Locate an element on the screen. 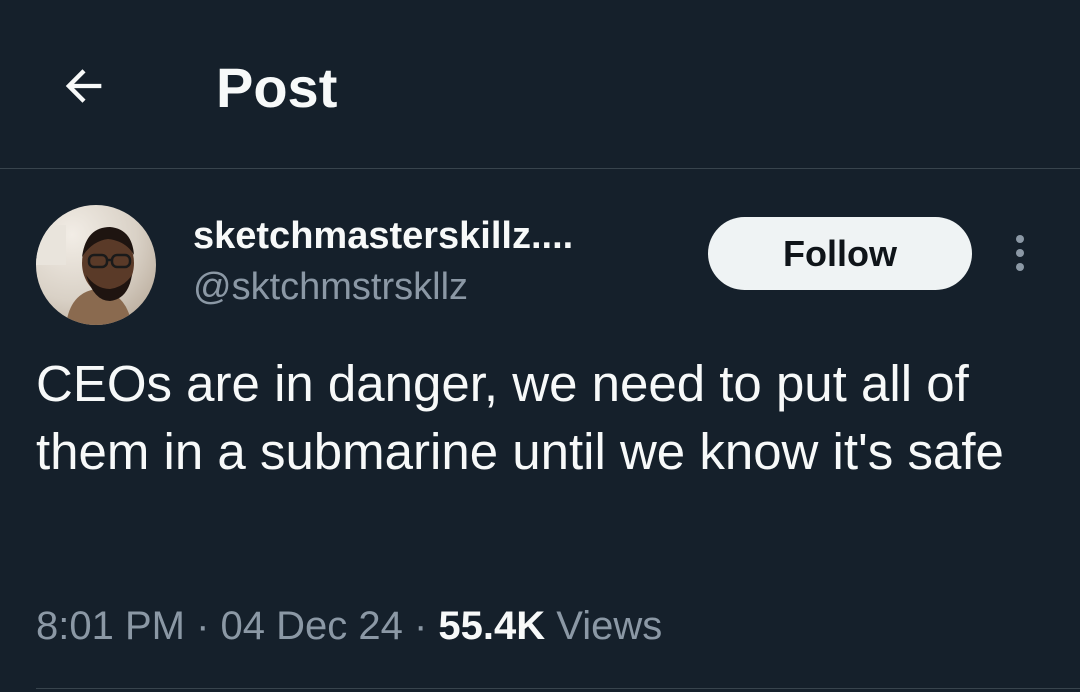 The height and width of the screenshot is (692, 1080). page-title: Post is located at coordinates (277, 87).